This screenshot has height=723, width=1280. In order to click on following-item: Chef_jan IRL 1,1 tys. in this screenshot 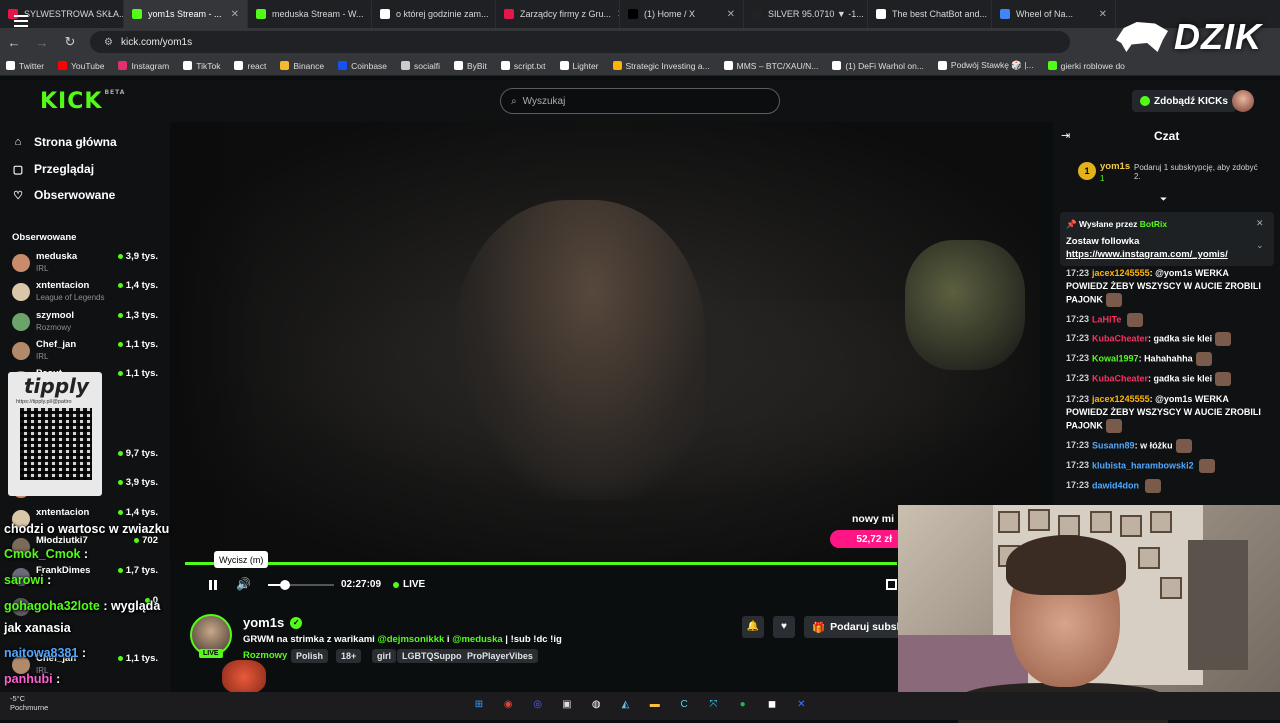, I will do `click(86, 353)`.